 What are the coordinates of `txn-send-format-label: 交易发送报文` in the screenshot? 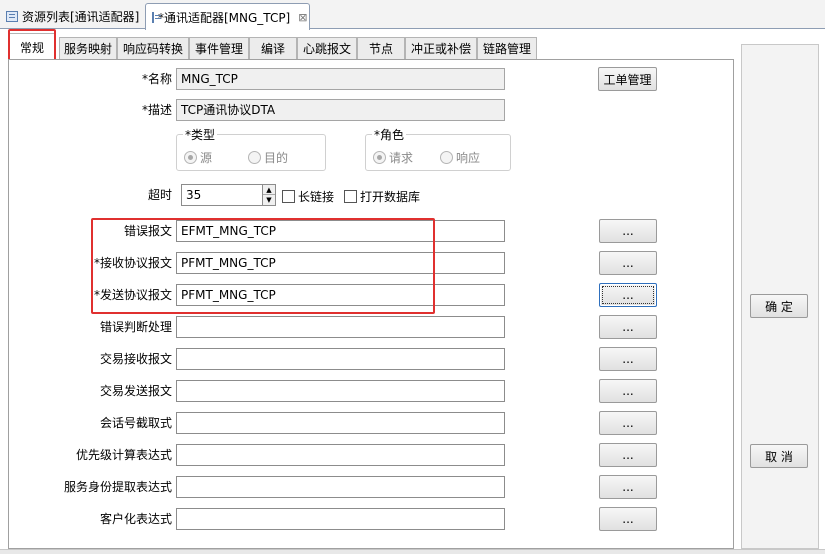 It's located at (135, 391).